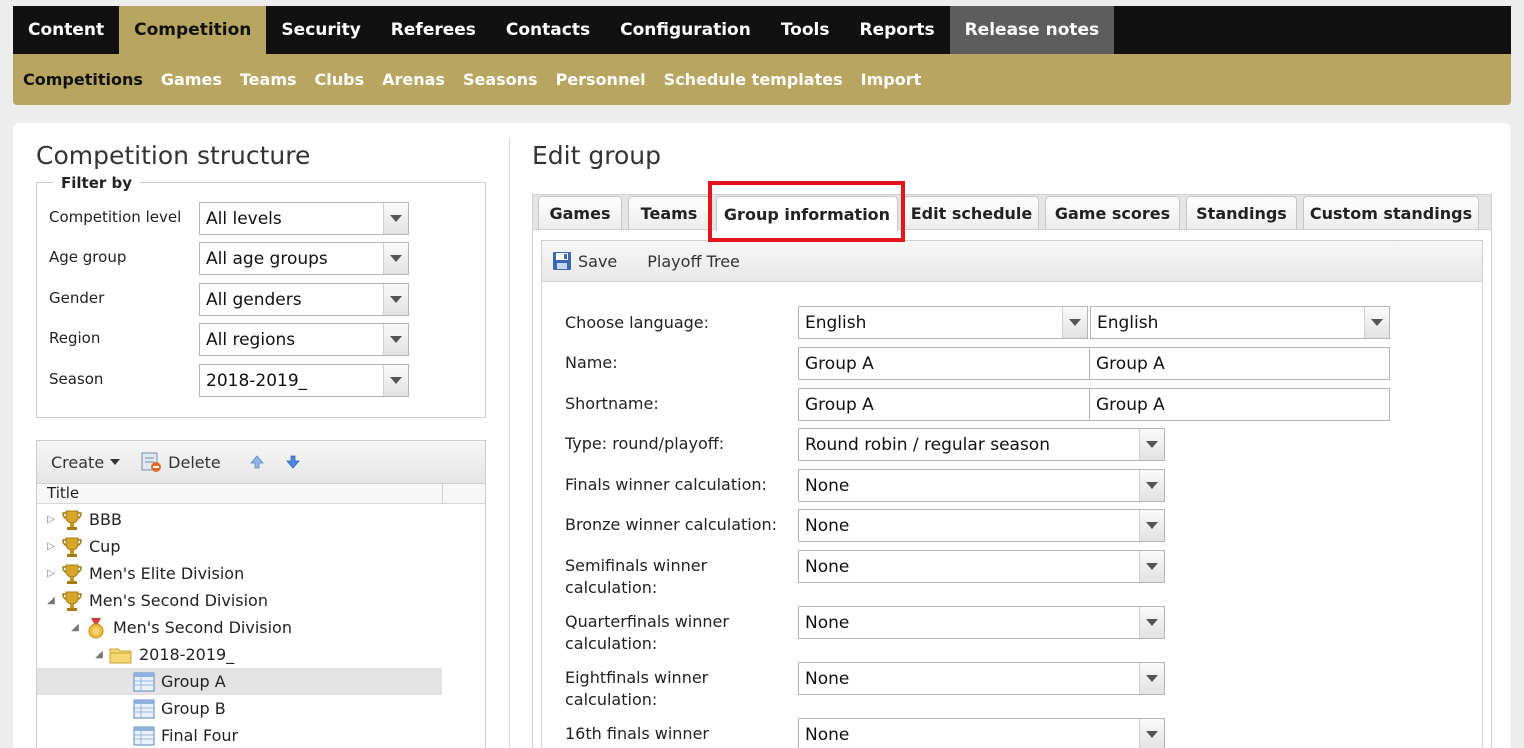 This screenshot has width=1524, height=748. Describe the element at coordinates (981, 444) in the screenshot. I see `type-select: Round robin / regular season` at that location.